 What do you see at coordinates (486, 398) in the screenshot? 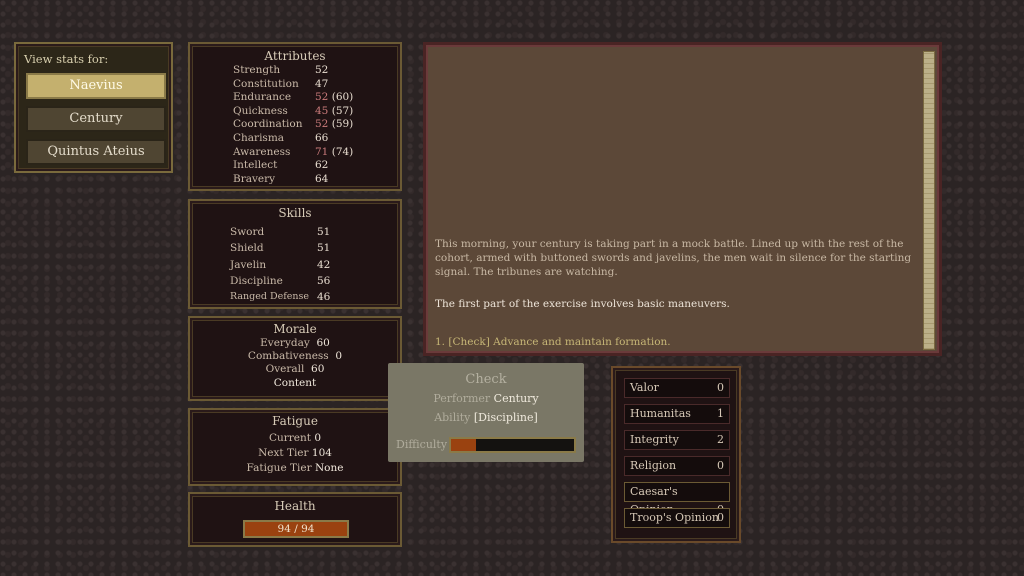
I see `tooltip-performer: Performer Century` at bounding box center [486, 398].